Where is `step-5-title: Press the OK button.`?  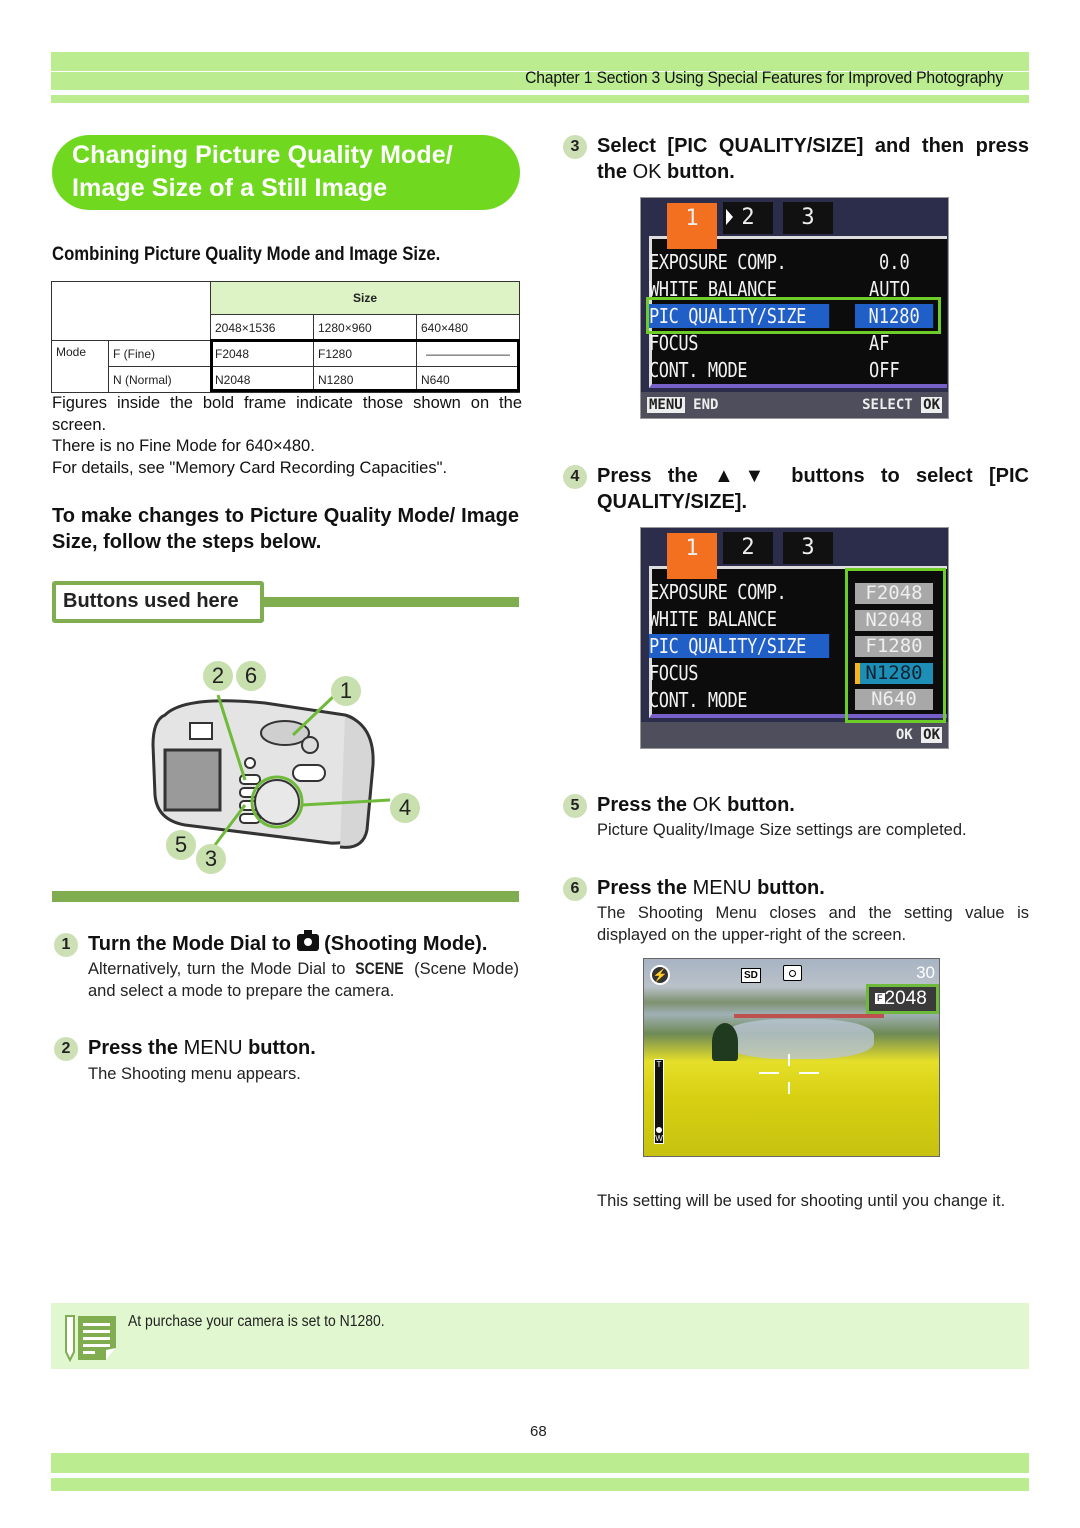 step-5-title: Press the OK button. is located at coordinates (696, 805).